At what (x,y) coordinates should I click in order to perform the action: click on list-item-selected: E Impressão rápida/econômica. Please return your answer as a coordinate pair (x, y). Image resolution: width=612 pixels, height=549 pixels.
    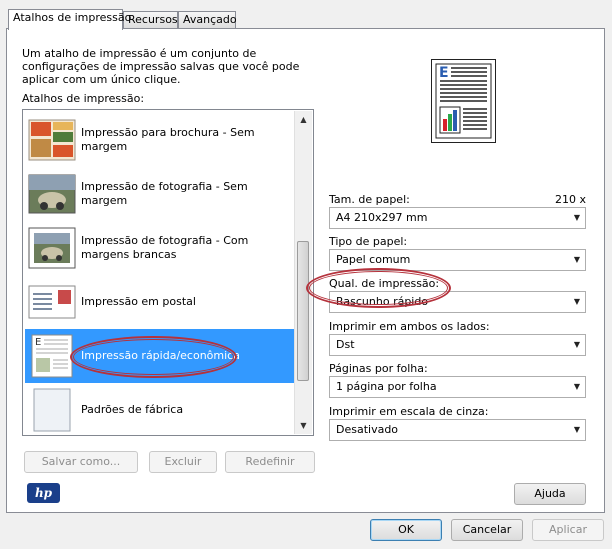
    Looking at the image, I should click on (160, 356).